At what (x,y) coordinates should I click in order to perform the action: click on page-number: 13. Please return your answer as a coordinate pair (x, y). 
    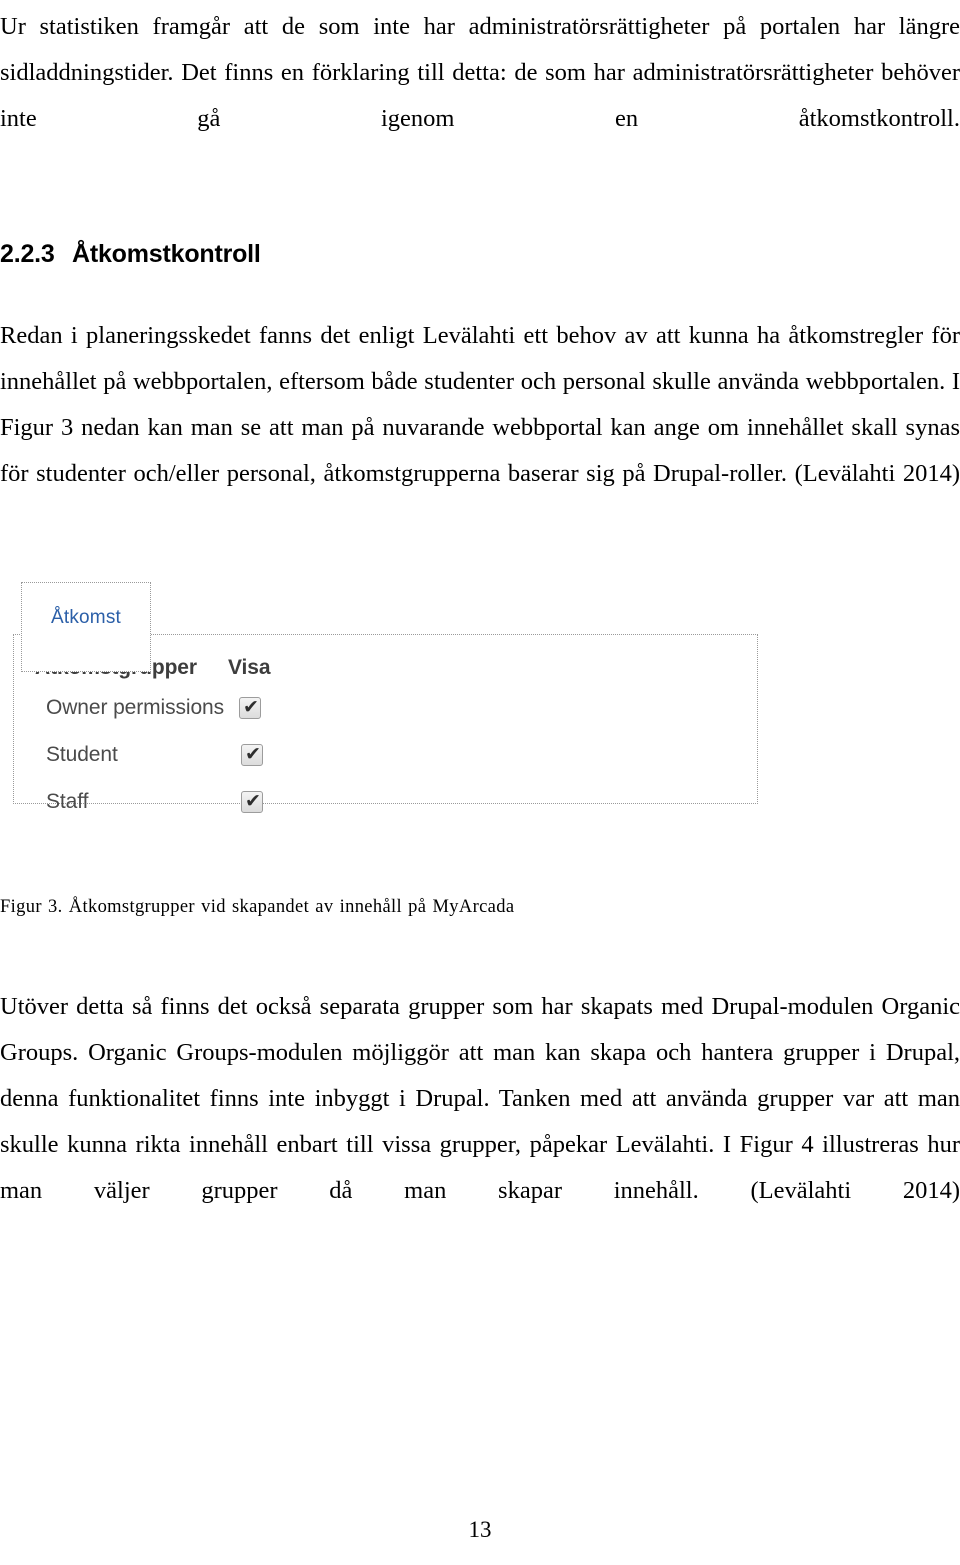
    Looking at the image, I should click on (480, 1529).